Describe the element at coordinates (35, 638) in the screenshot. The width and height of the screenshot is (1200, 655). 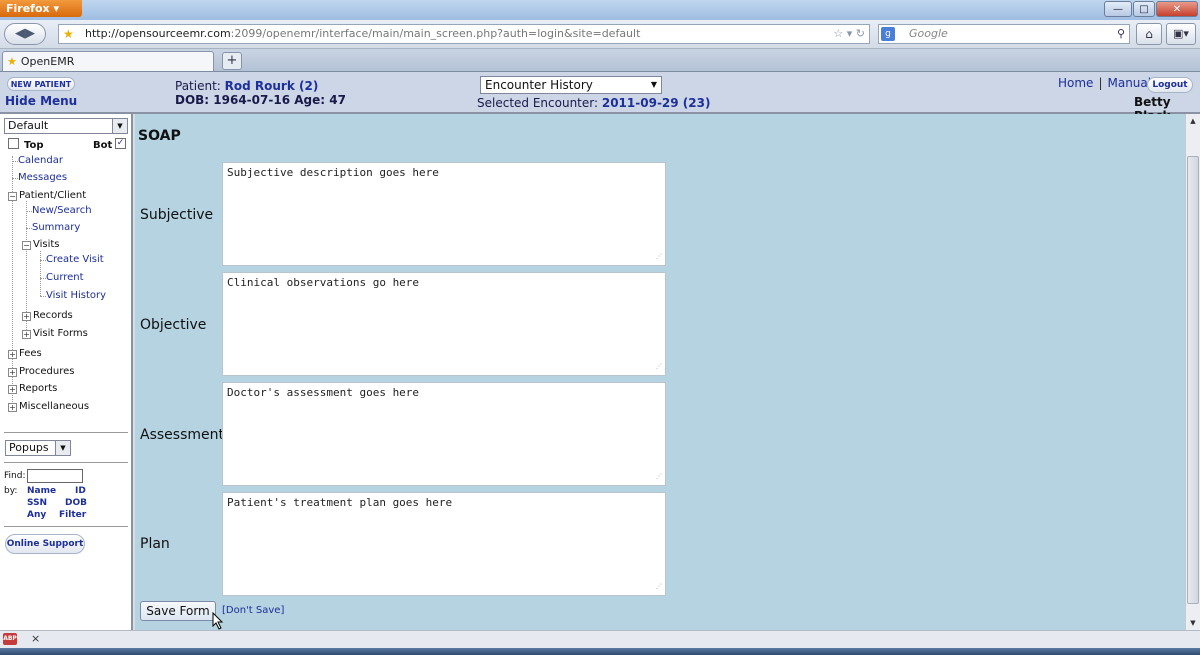
I see `close-icon: ×` at that location.